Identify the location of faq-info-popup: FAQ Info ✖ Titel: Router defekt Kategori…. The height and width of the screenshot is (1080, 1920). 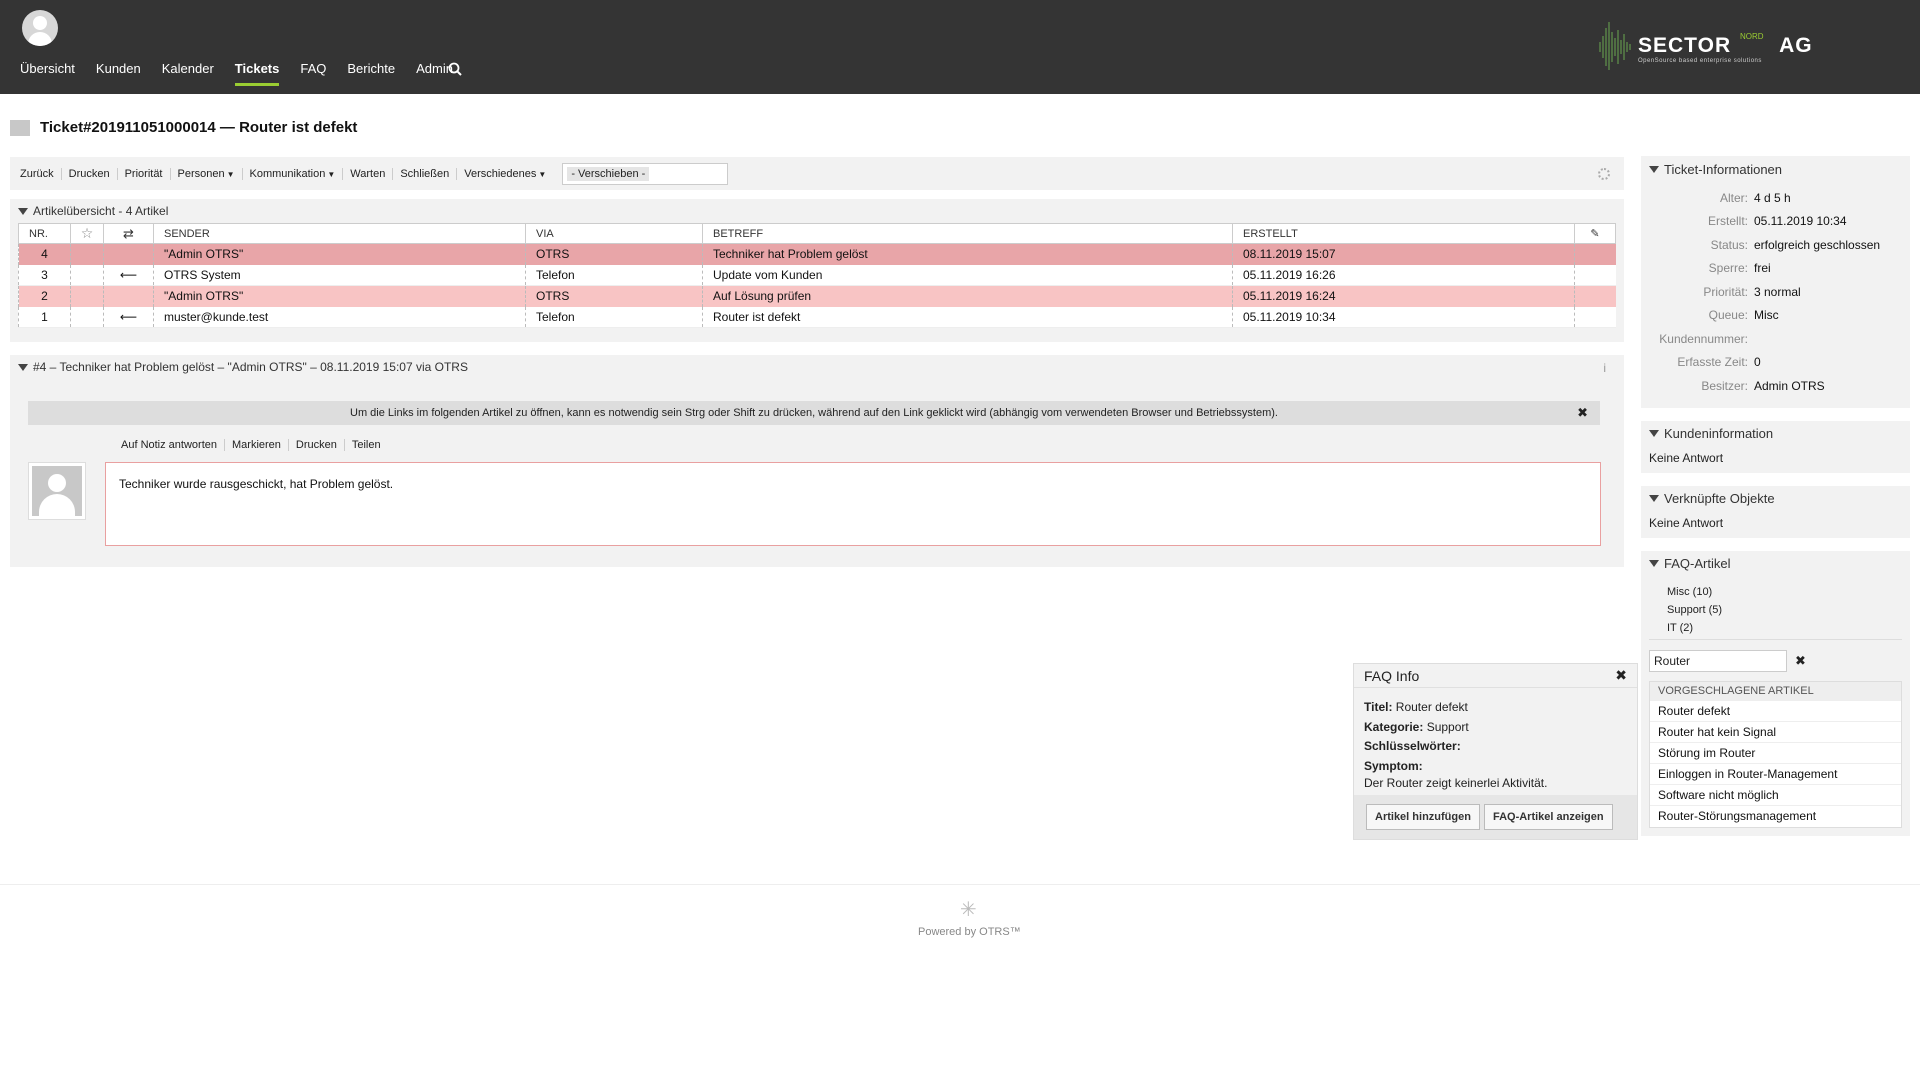
(1495, 751).